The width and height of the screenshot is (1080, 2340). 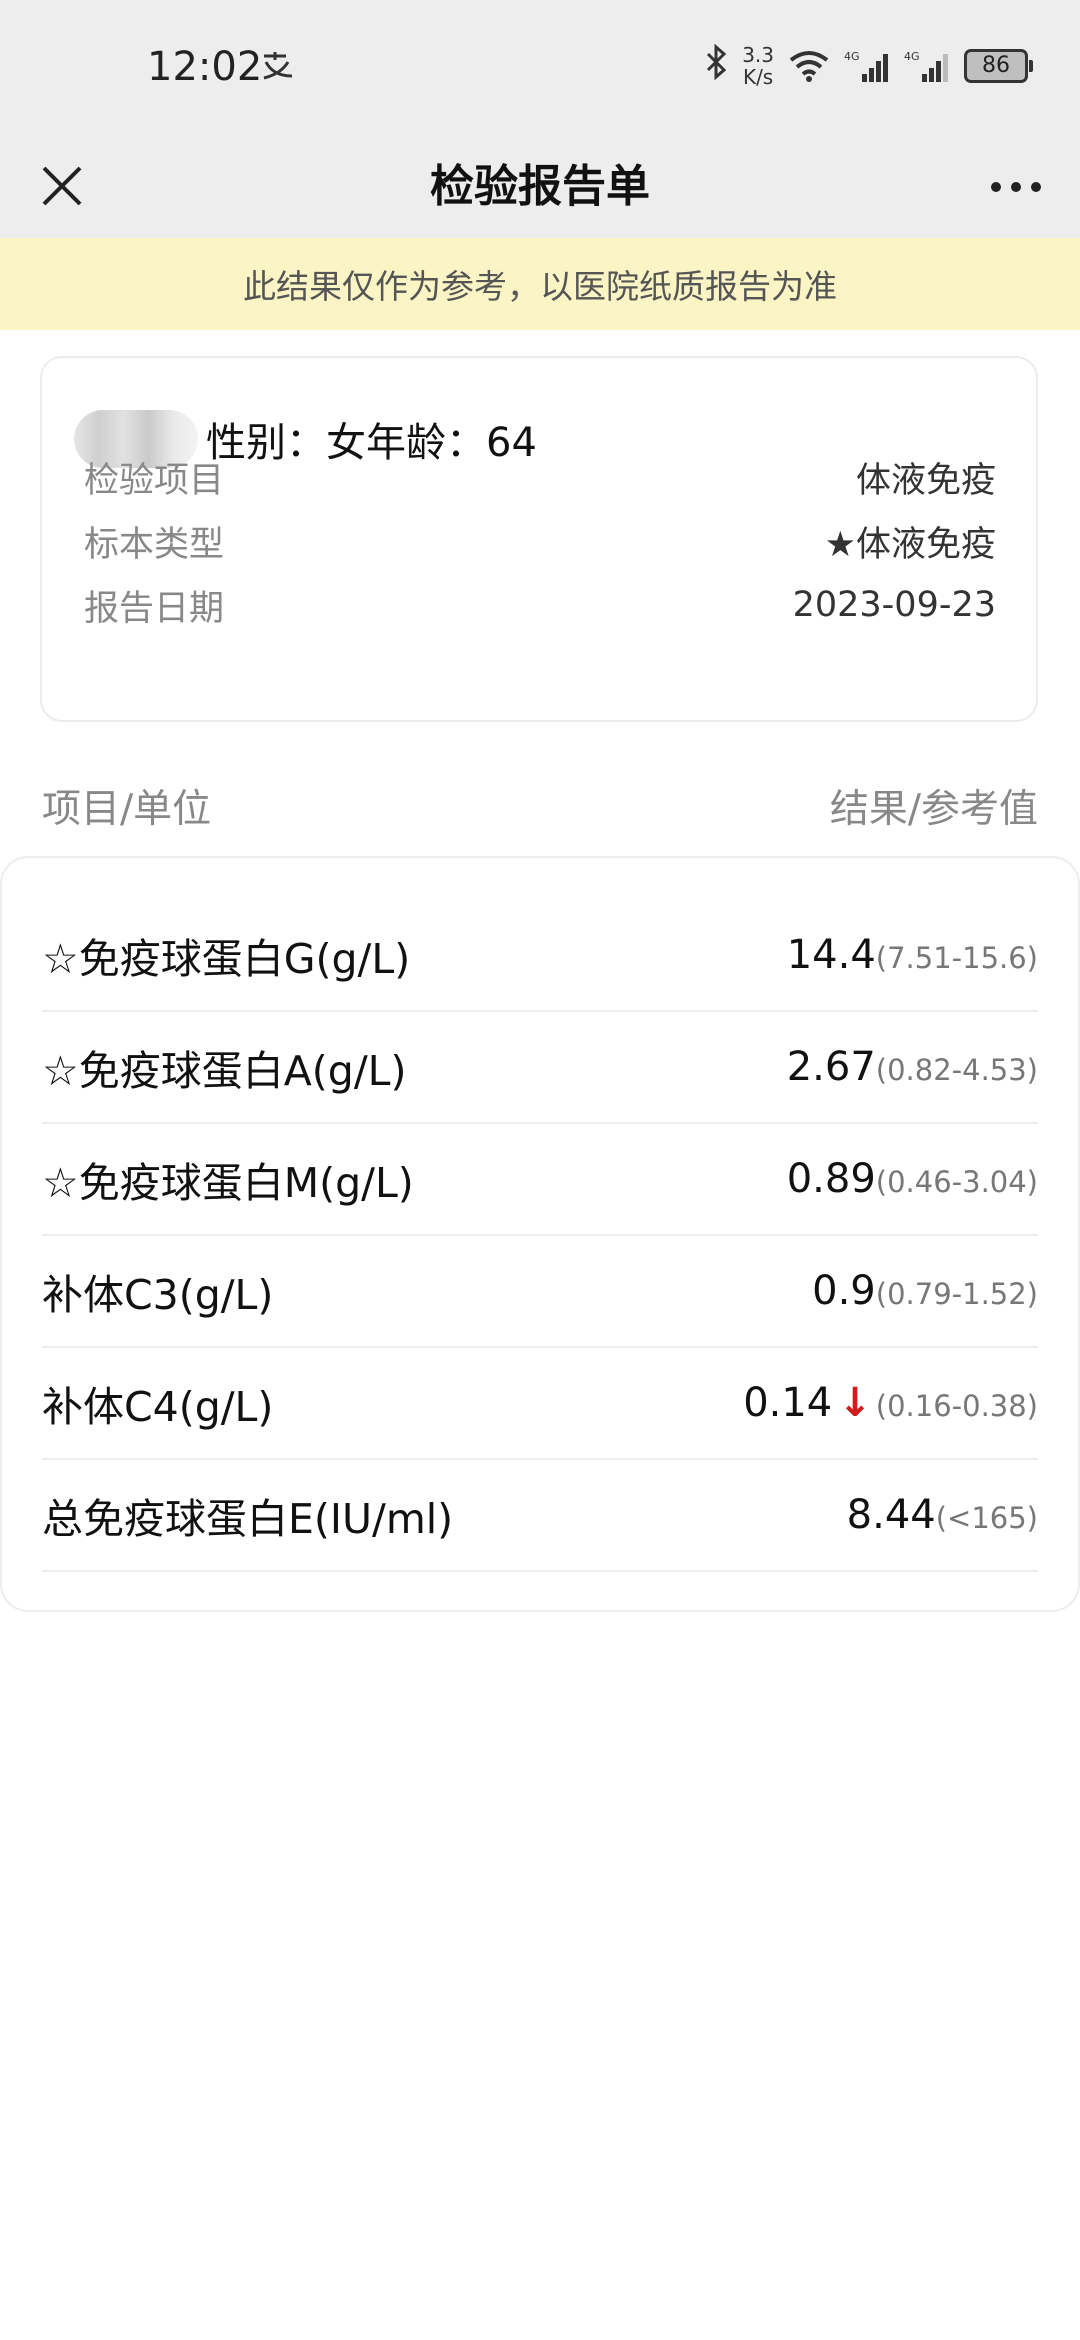 I want to click on result-value: 0.9, so click(x=844, y=1291).